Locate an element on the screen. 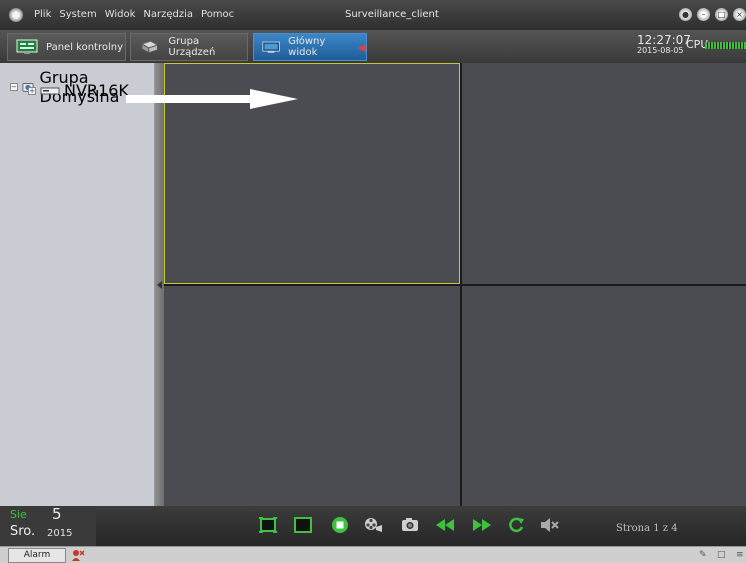 The height and width of the screenshot is (563, 746). alarm-icon is located at coordinates (78, 555).